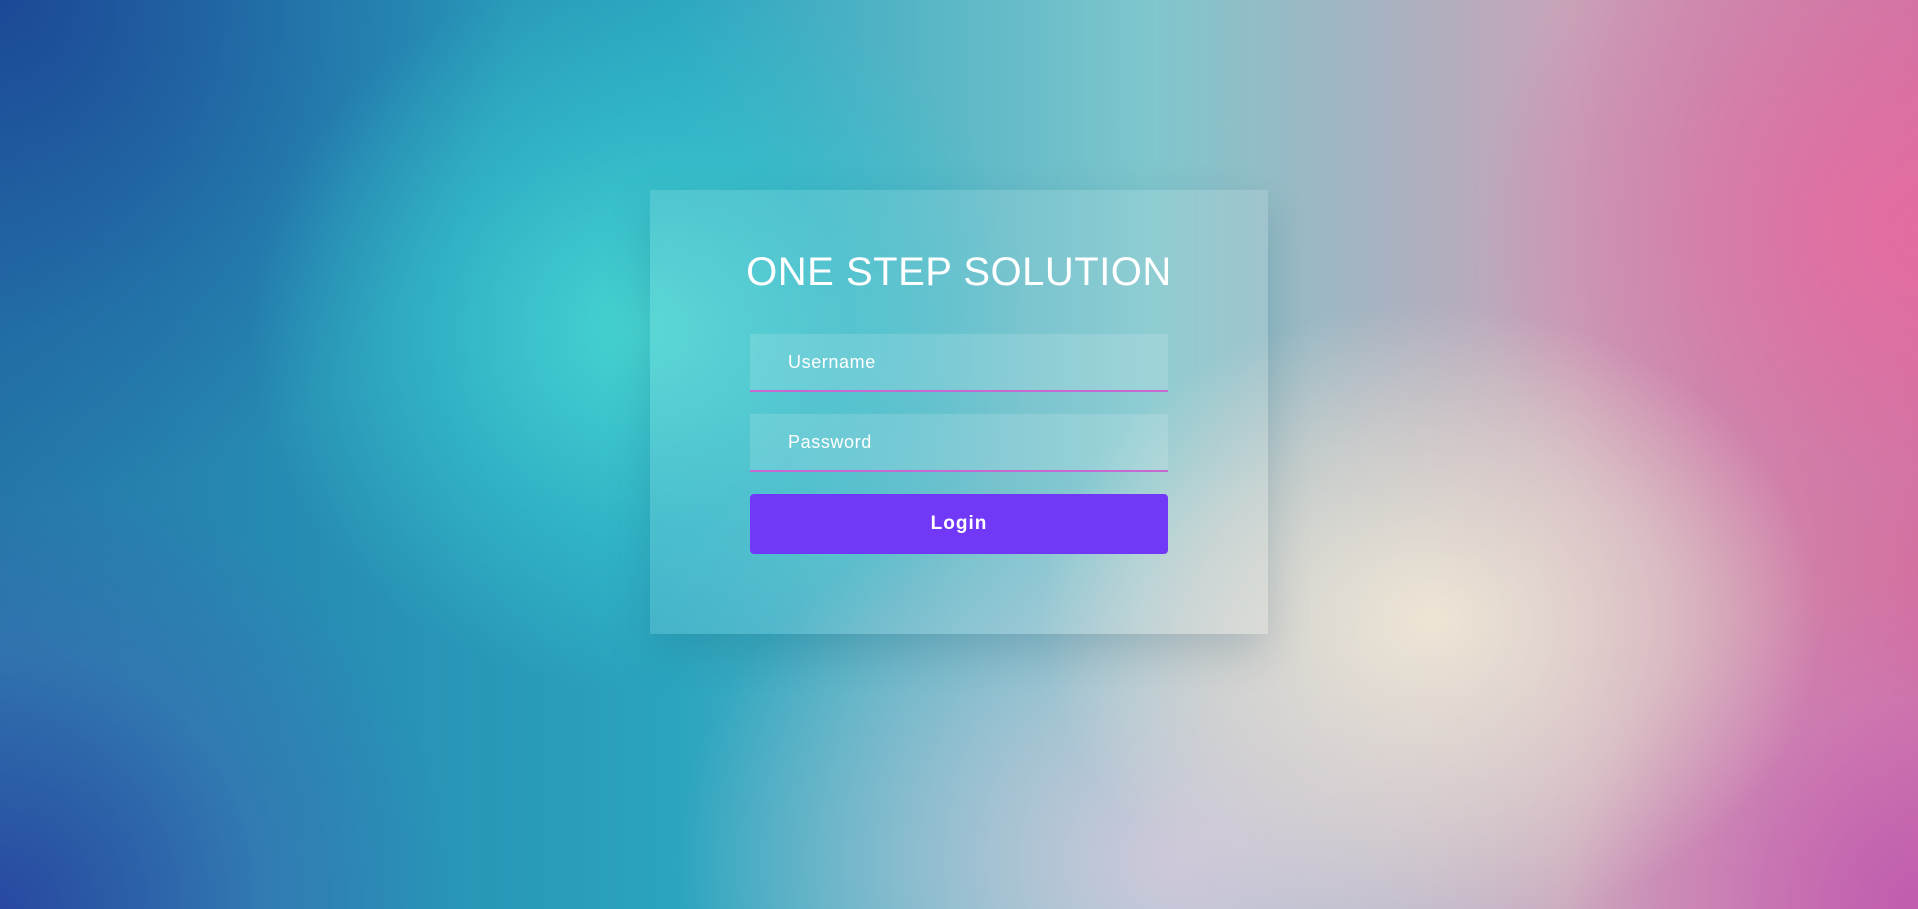  I want to click on login-button: Login, so click(959, 524).